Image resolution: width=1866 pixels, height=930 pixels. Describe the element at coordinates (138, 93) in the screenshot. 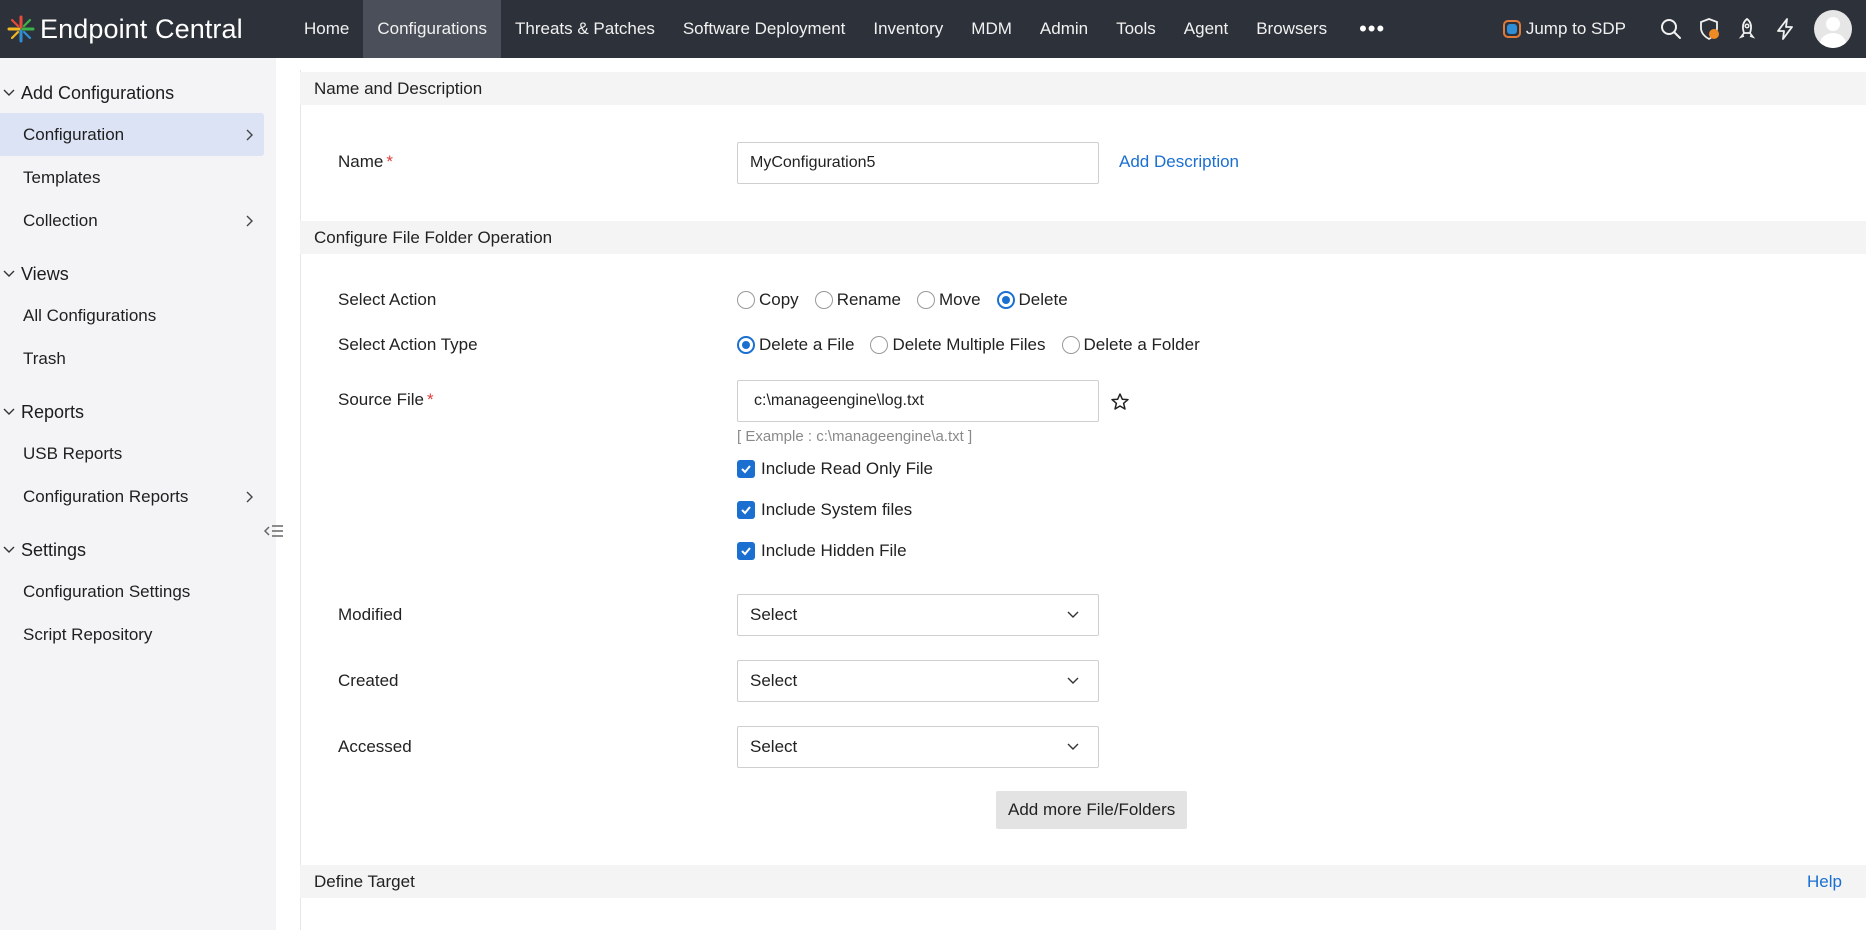

I see `sidebar-section-add-configurations: Add Configurations` at that location.